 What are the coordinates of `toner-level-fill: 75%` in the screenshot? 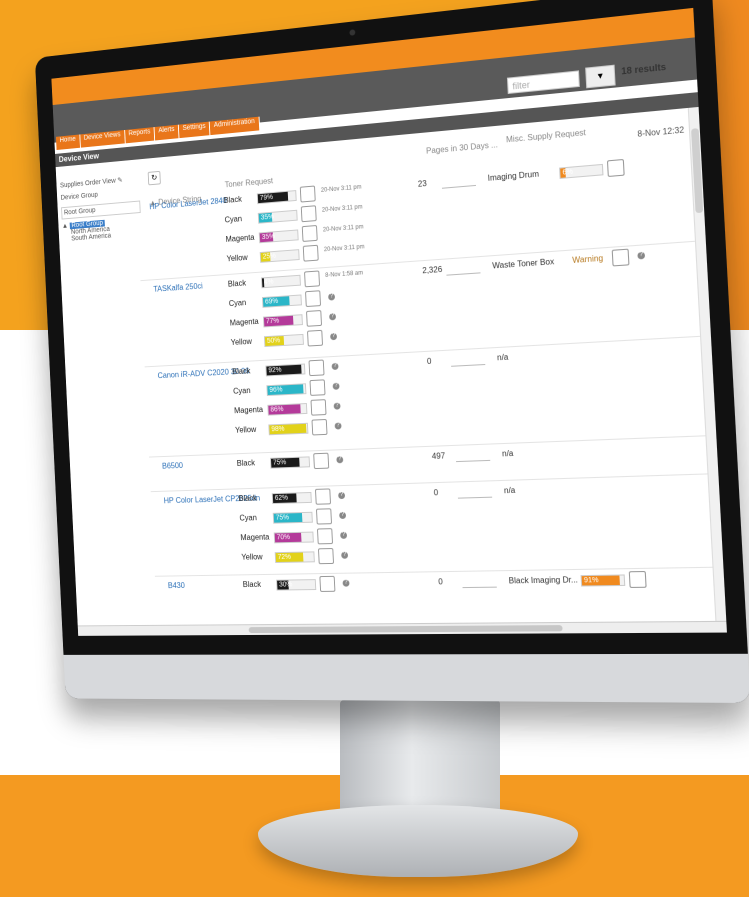 It's located at (288, 518).